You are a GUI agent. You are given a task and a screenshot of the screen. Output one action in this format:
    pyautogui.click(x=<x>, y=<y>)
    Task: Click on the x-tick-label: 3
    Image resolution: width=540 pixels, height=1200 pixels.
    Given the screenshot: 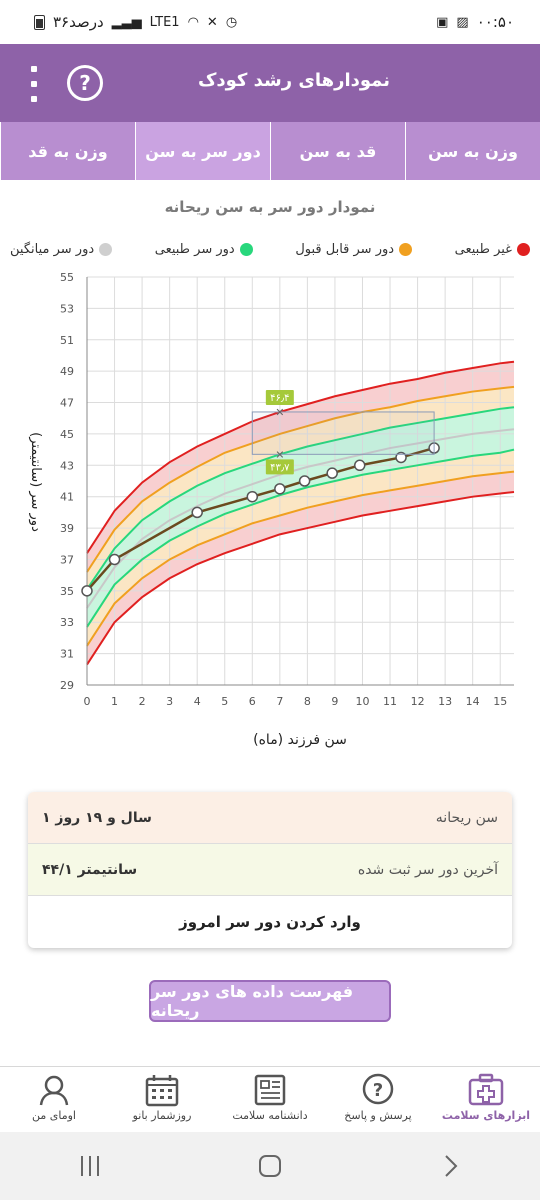 What is the action you would take?
    pyautogui.click(x=169, y=701)
    